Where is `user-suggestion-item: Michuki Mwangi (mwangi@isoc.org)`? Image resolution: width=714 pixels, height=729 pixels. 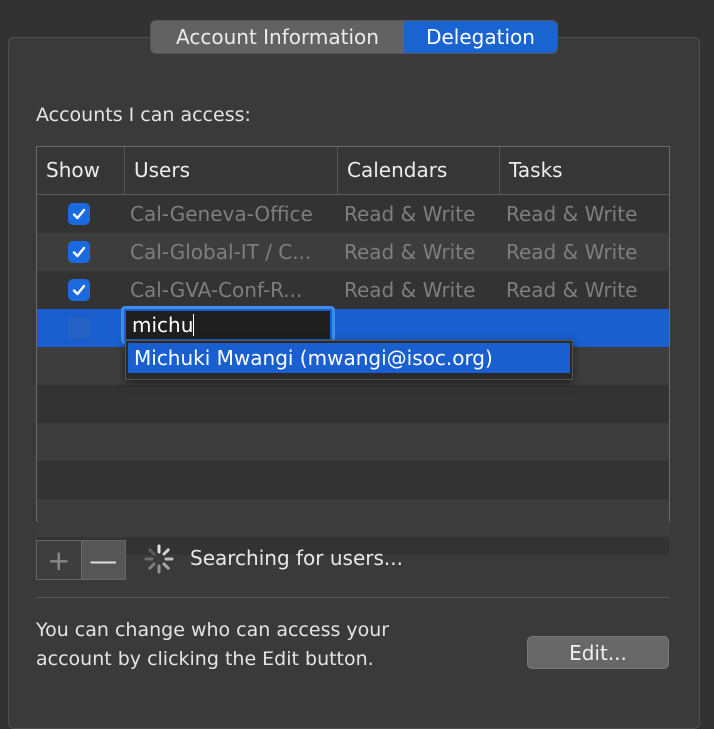
user-suggestion-item: Michuki Mwangi (mwangi@isoc.org) is located at coordinates (349, 358).